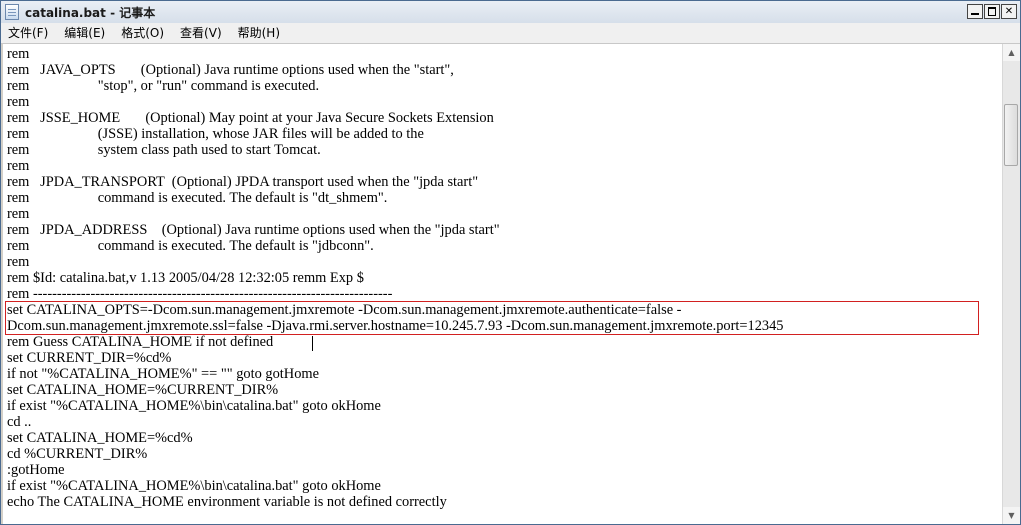  What do you see at coordinates (1011, 135) in the screenshot?
I see `scrollbar-thumb` at bounding box center [1011, 135].